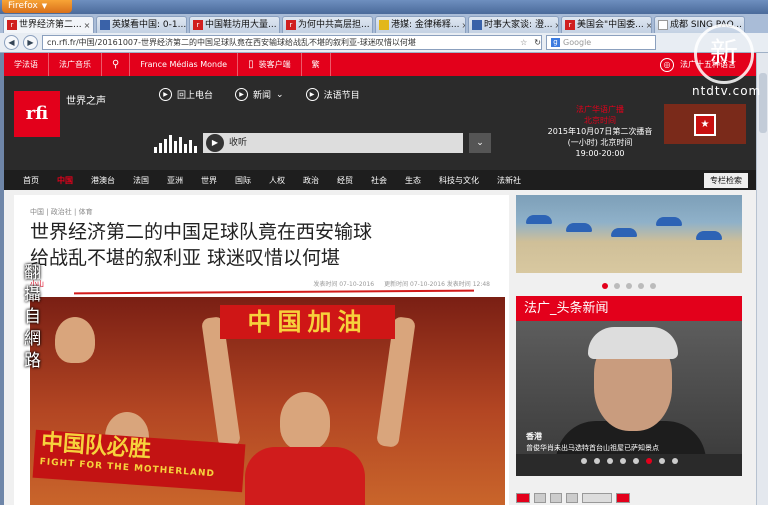 This screenshot has height=505, width=768. I want to click on email-icon, so click(556, 498).